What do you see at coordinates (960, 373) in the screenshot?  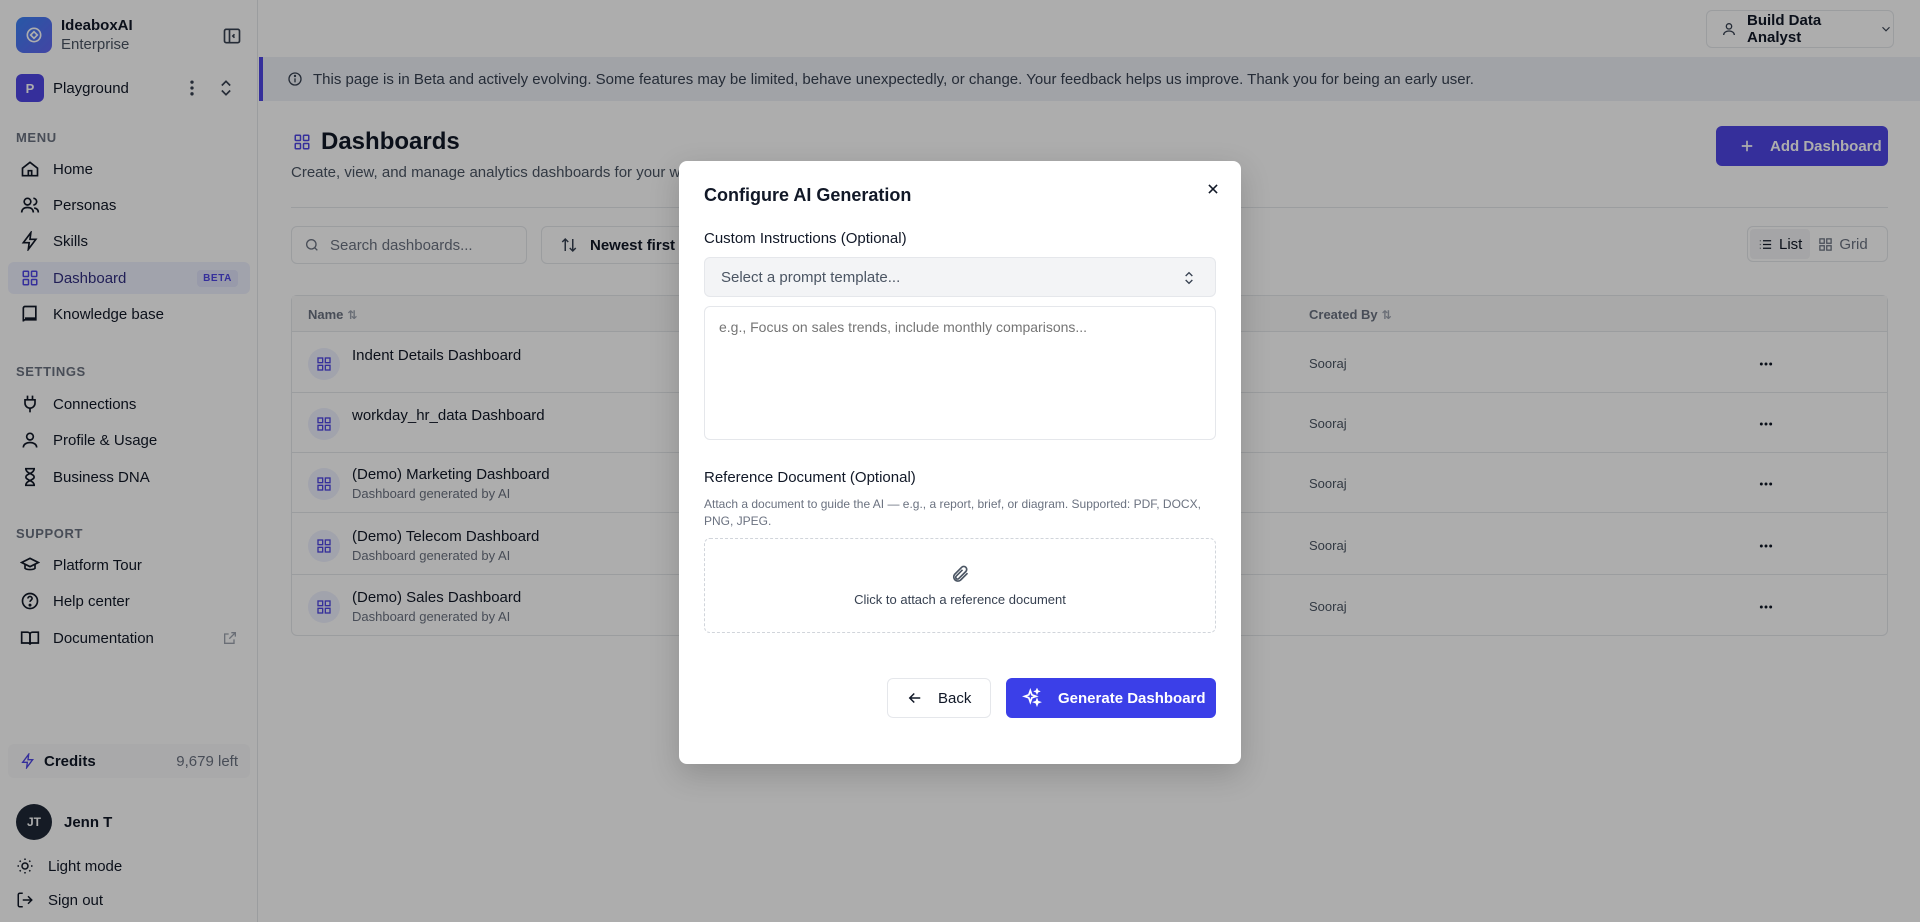 I see `custom-instructions-textarea` at bounding box center [960, 373].